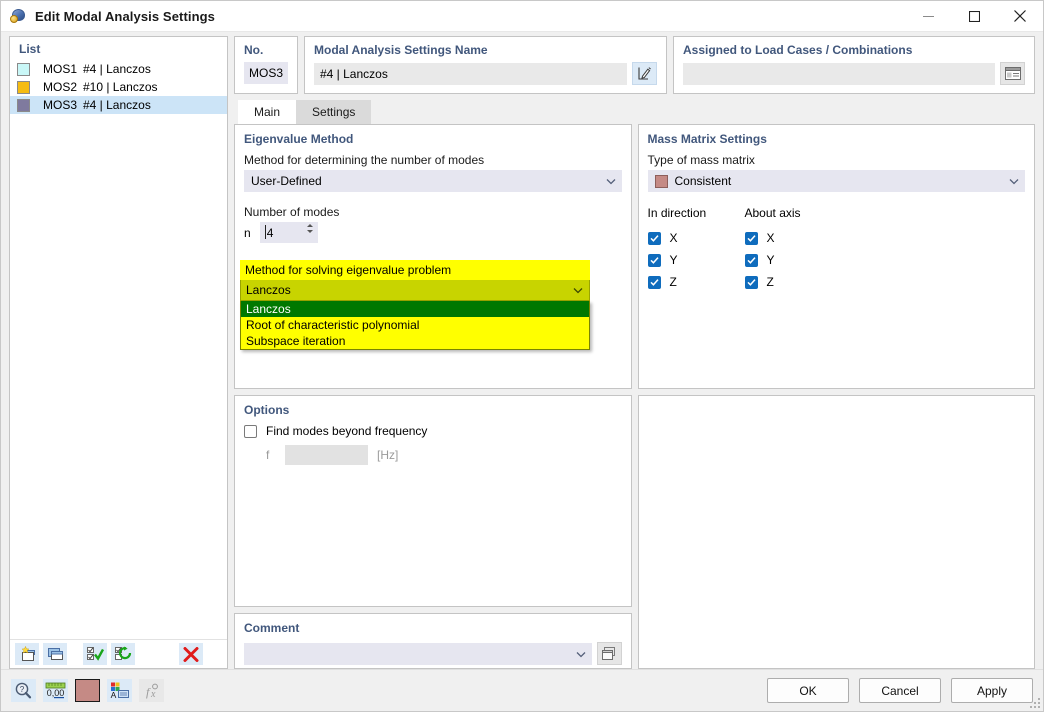  I want to click on list-item-selected: MOS3 #4 | Lanczos, so click(118, 105).